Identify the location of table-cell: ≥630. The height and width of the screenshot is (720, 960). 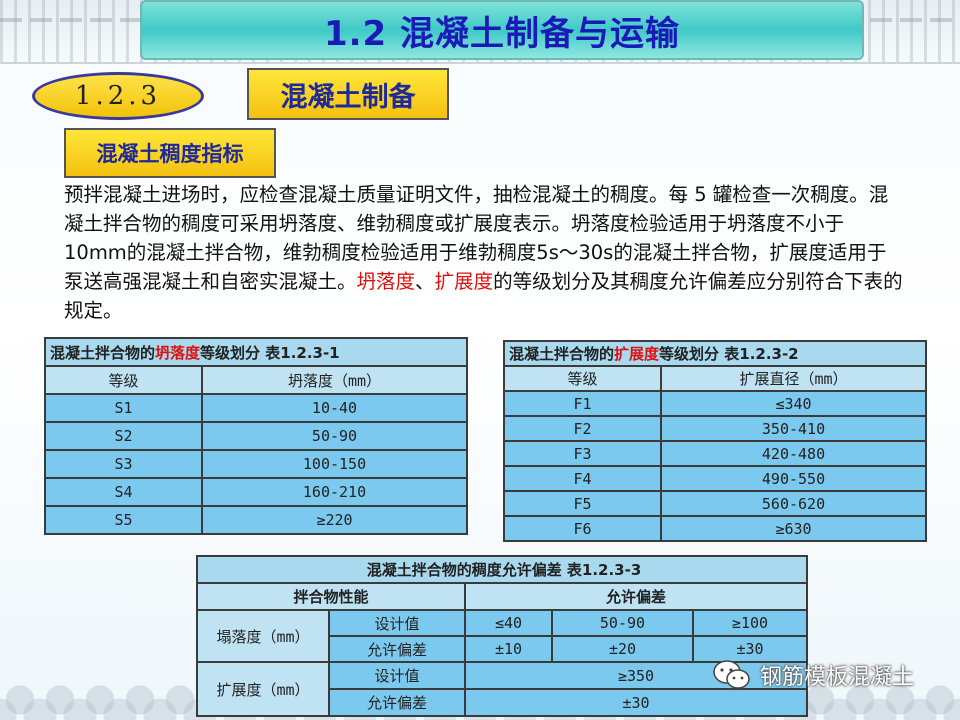
(793, 528).